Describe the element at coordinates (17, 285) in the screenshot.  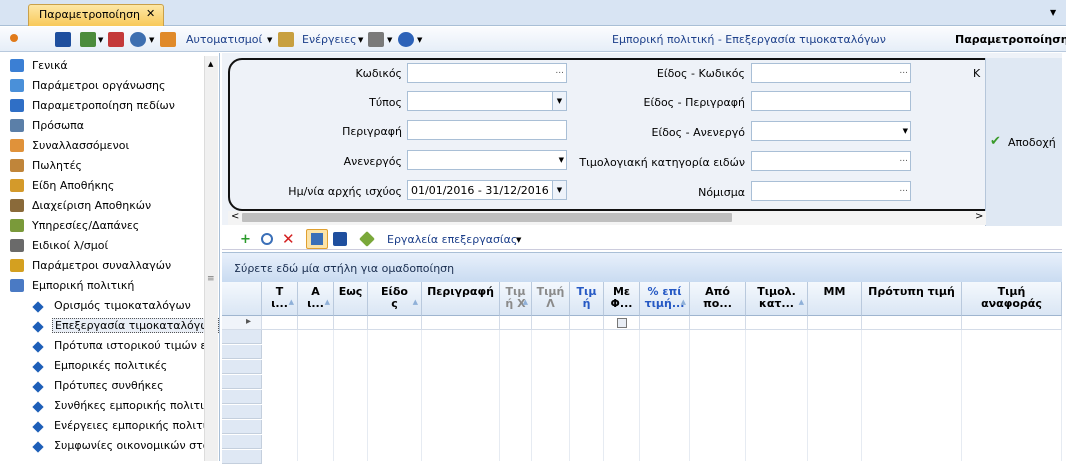
I see `commercial-policy-icon` at that location.